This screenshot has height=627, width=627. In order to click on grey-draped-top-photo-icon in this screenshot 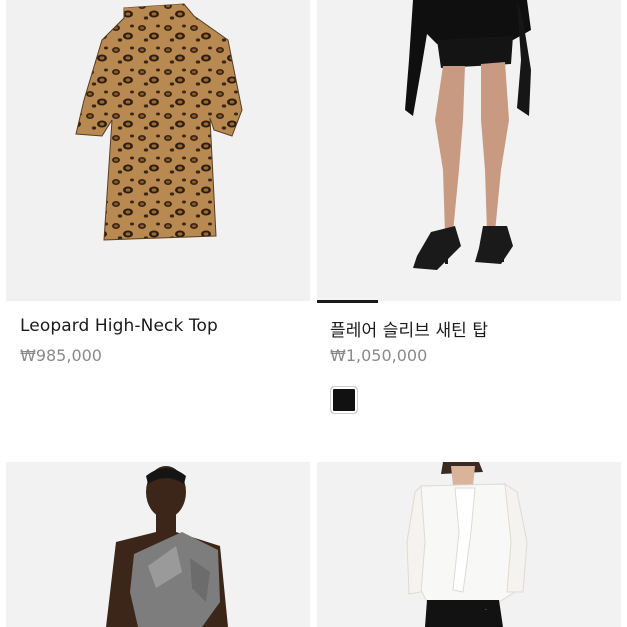, I will do `click(158, 544)`.